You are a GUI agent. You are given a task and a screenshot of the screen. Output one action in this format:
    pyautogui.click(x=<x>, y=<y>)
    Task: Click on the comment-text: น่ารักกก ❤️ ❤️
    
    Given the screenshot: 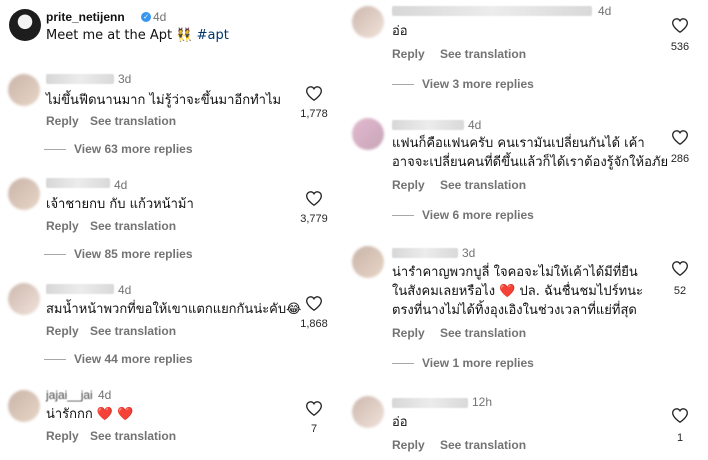 What is the action you would take?
    pyautogui.click(x=90, y=414)
    